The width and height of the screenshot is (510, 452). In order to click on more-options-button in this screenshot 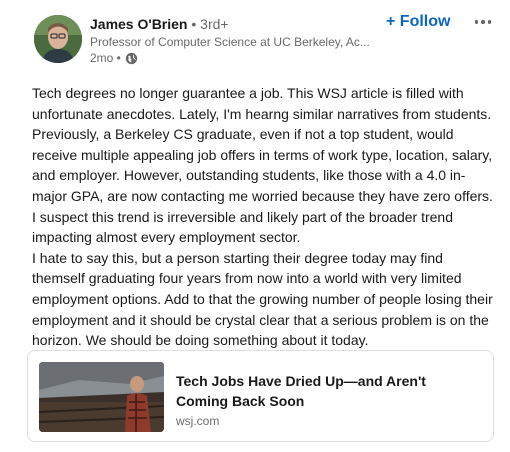, I will do `click(483, 22)`.